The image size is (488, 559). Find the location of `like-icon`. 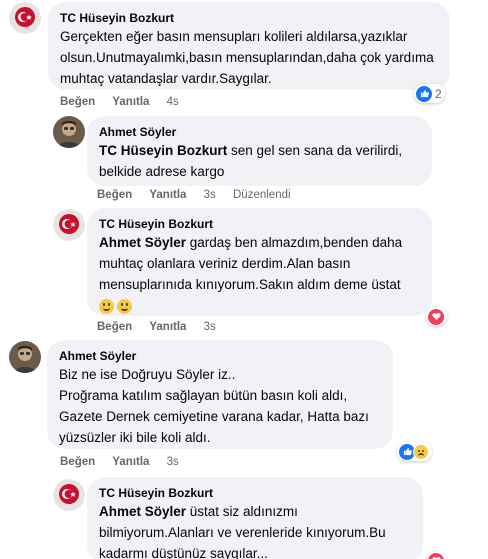

like-icon is located at coordinates (424, 93).